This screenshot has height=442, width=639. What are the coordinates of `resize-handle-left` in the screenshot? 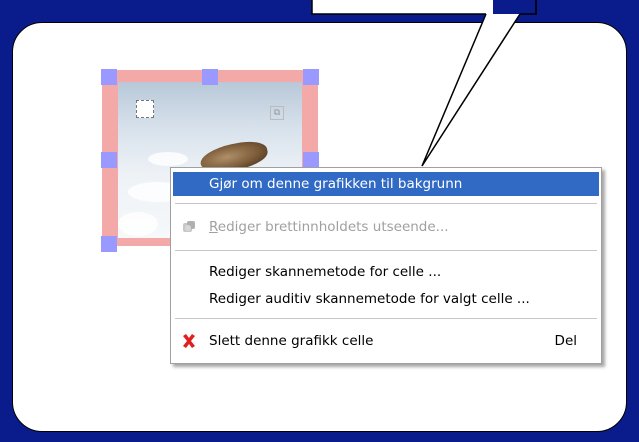 It's located at (109, 160).